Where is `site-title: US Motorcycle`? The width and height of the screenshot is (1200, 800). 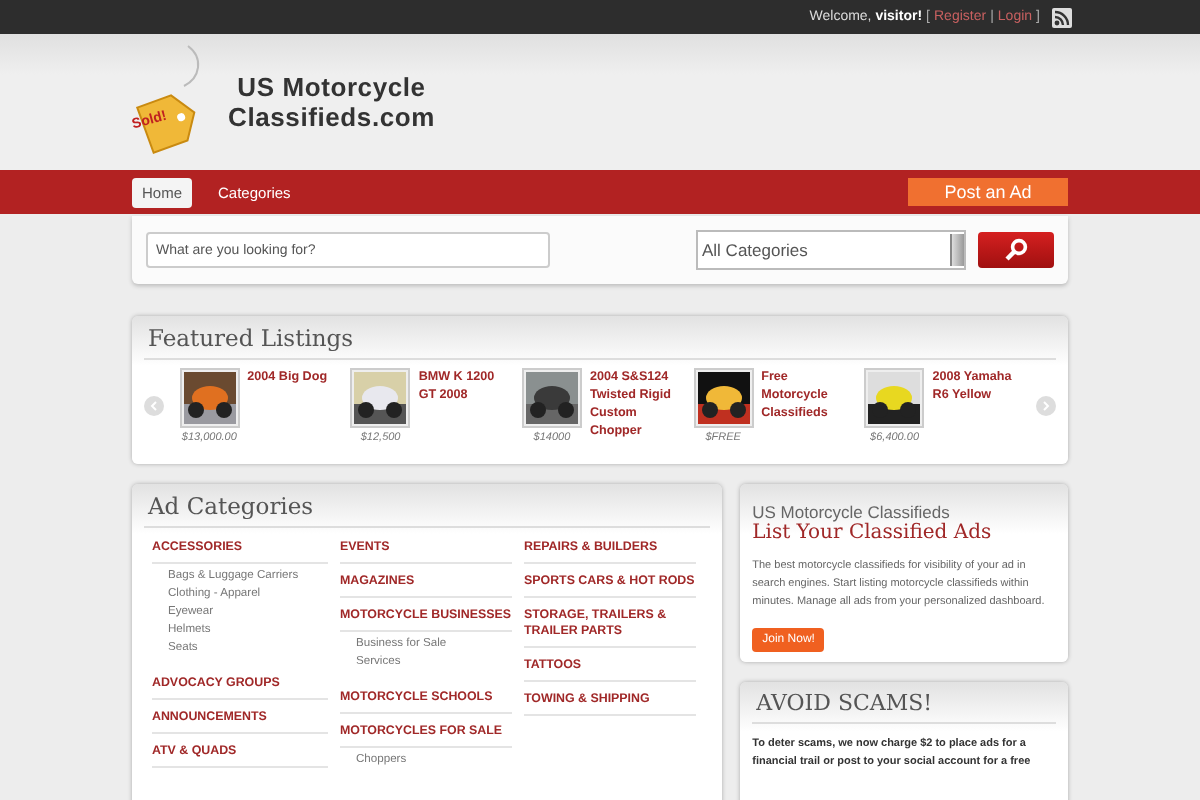
site-title: US Motorcycle is located at coordinates (331, 87).